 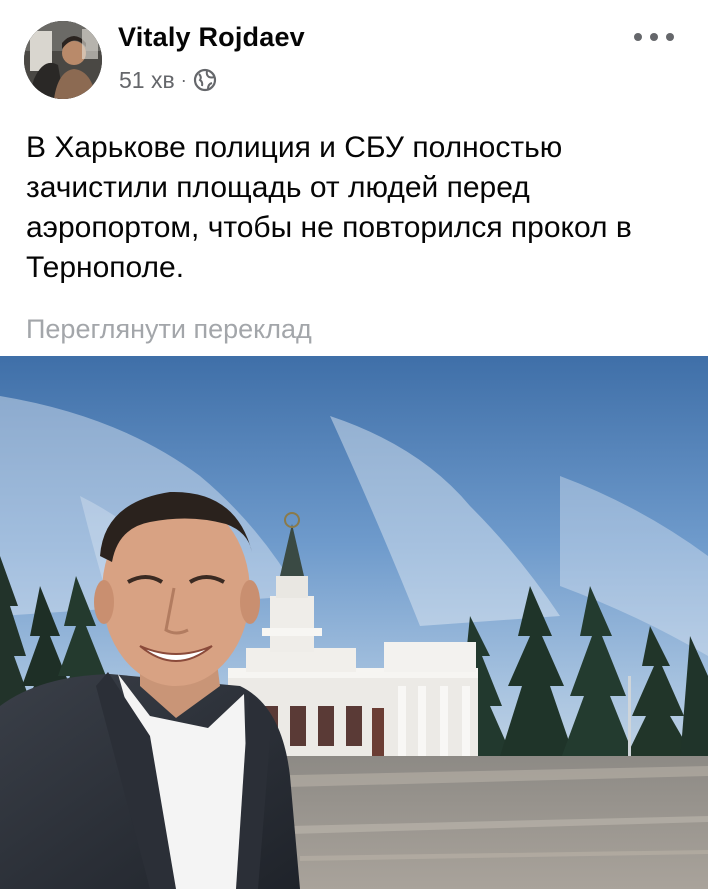 I want to click on avatar-photo, so click(x=63, y=60).